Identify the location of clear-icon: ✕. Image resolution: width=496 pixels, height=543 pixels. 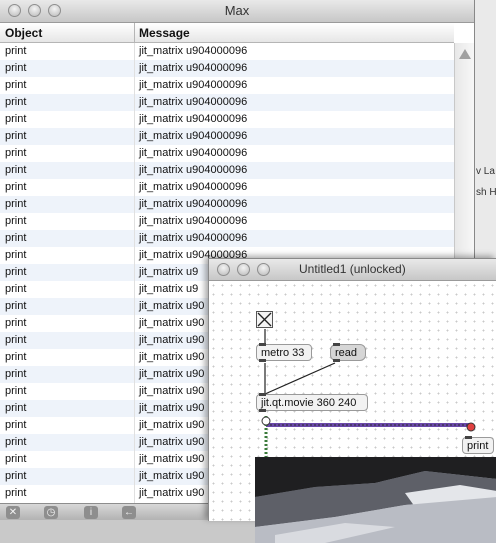
(13, 512).